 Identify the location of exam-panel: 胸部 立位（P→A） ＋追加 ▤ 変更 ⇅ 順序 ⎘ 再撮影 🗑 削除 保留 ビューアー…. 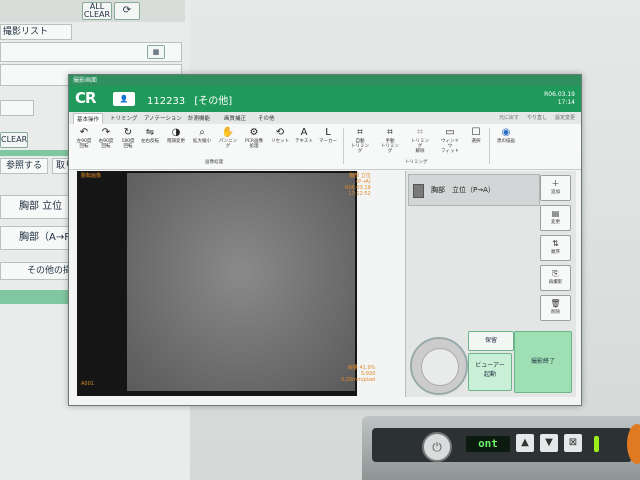
(490, 284).